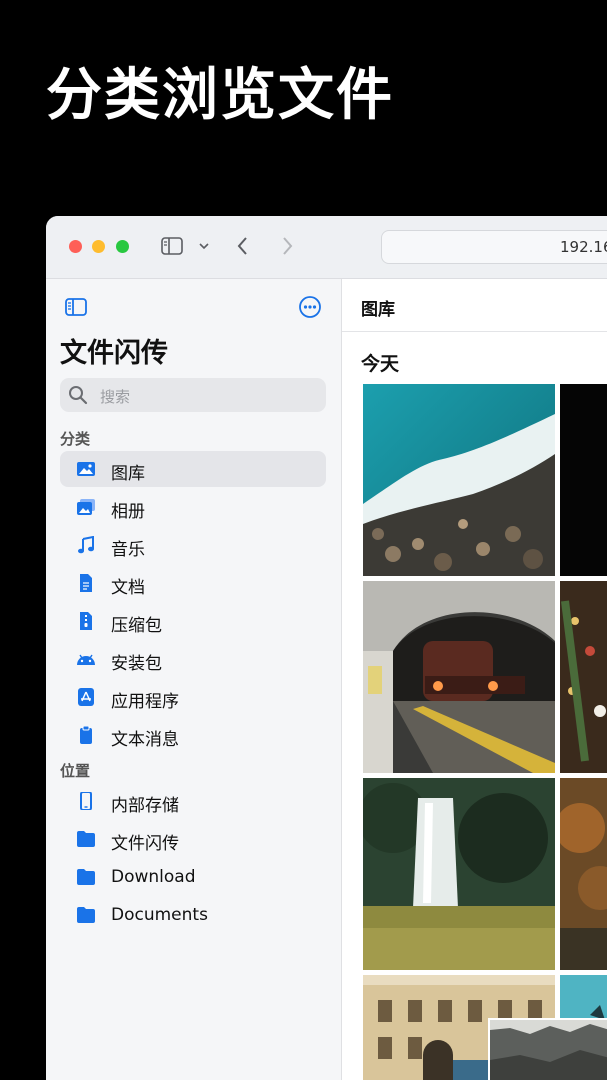 Image resolution: width=607 pixels, height=1080 pixels. Describe the element at coordinates (153, 877) in the screenshot. I see `sidebar-item-label: Download` at that location.